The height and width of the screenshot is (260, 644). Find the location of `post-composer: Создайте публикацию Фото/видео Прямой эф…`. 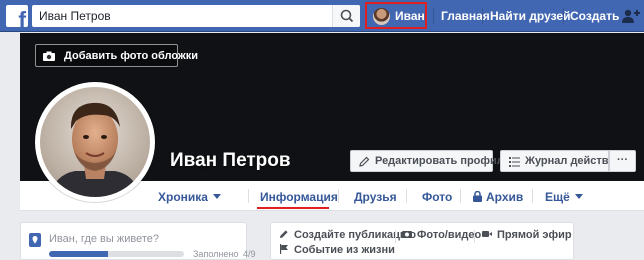

post-composer: Создайте публикацию Фото/видео Прямой эф… is located at coordinates (422, 241).